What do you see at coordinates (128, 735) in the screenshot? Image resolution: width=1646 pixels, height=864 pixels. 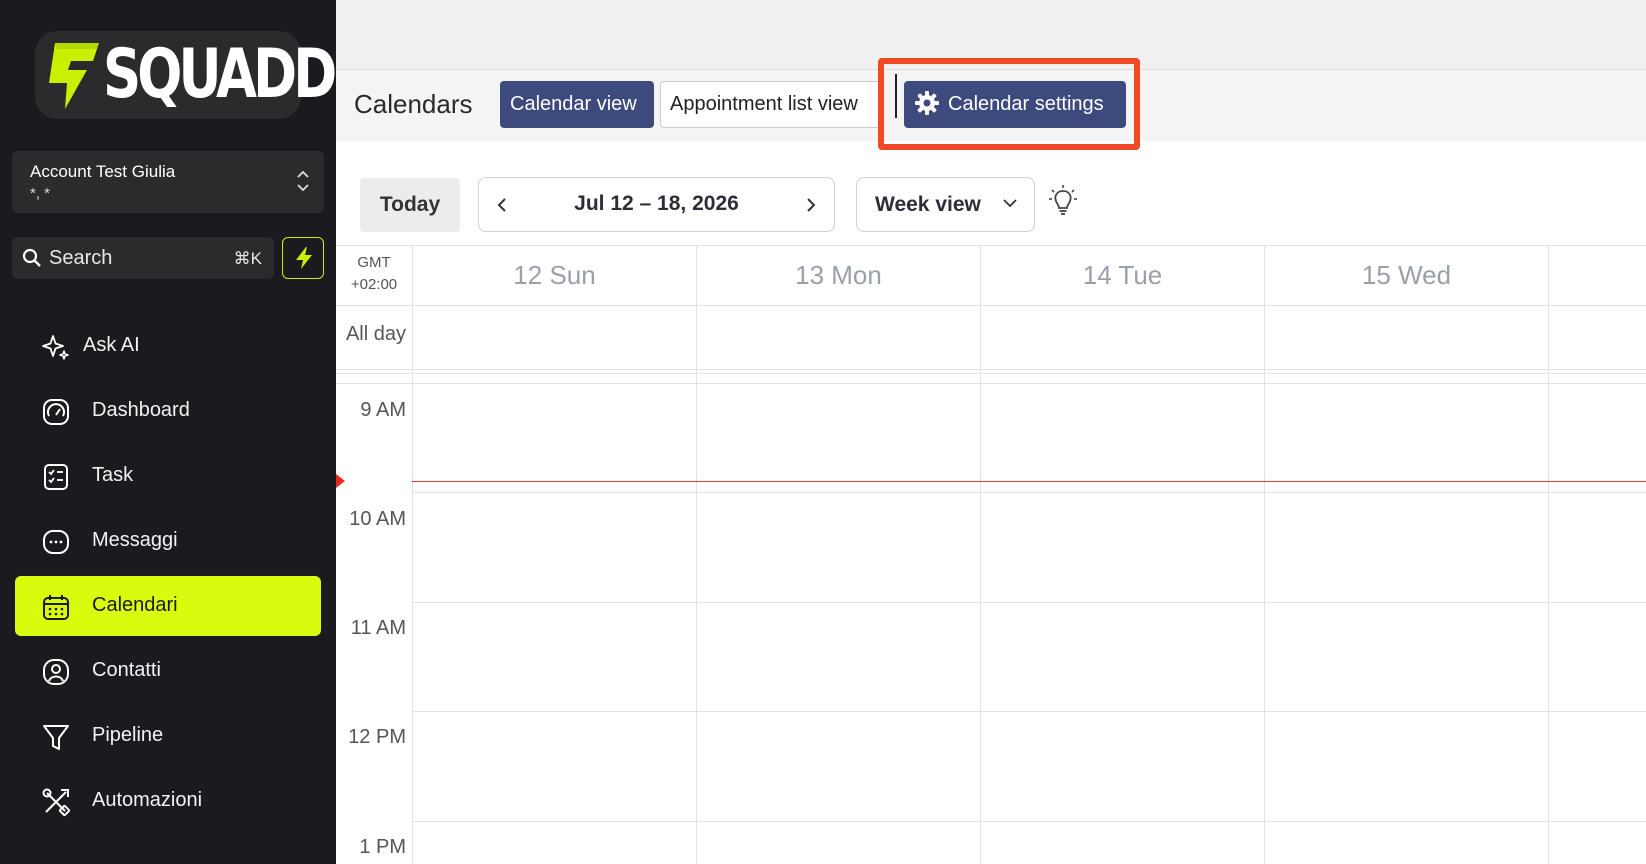 I see `sidebar-item-label: Pipeline` at bounding box center [128, 735].